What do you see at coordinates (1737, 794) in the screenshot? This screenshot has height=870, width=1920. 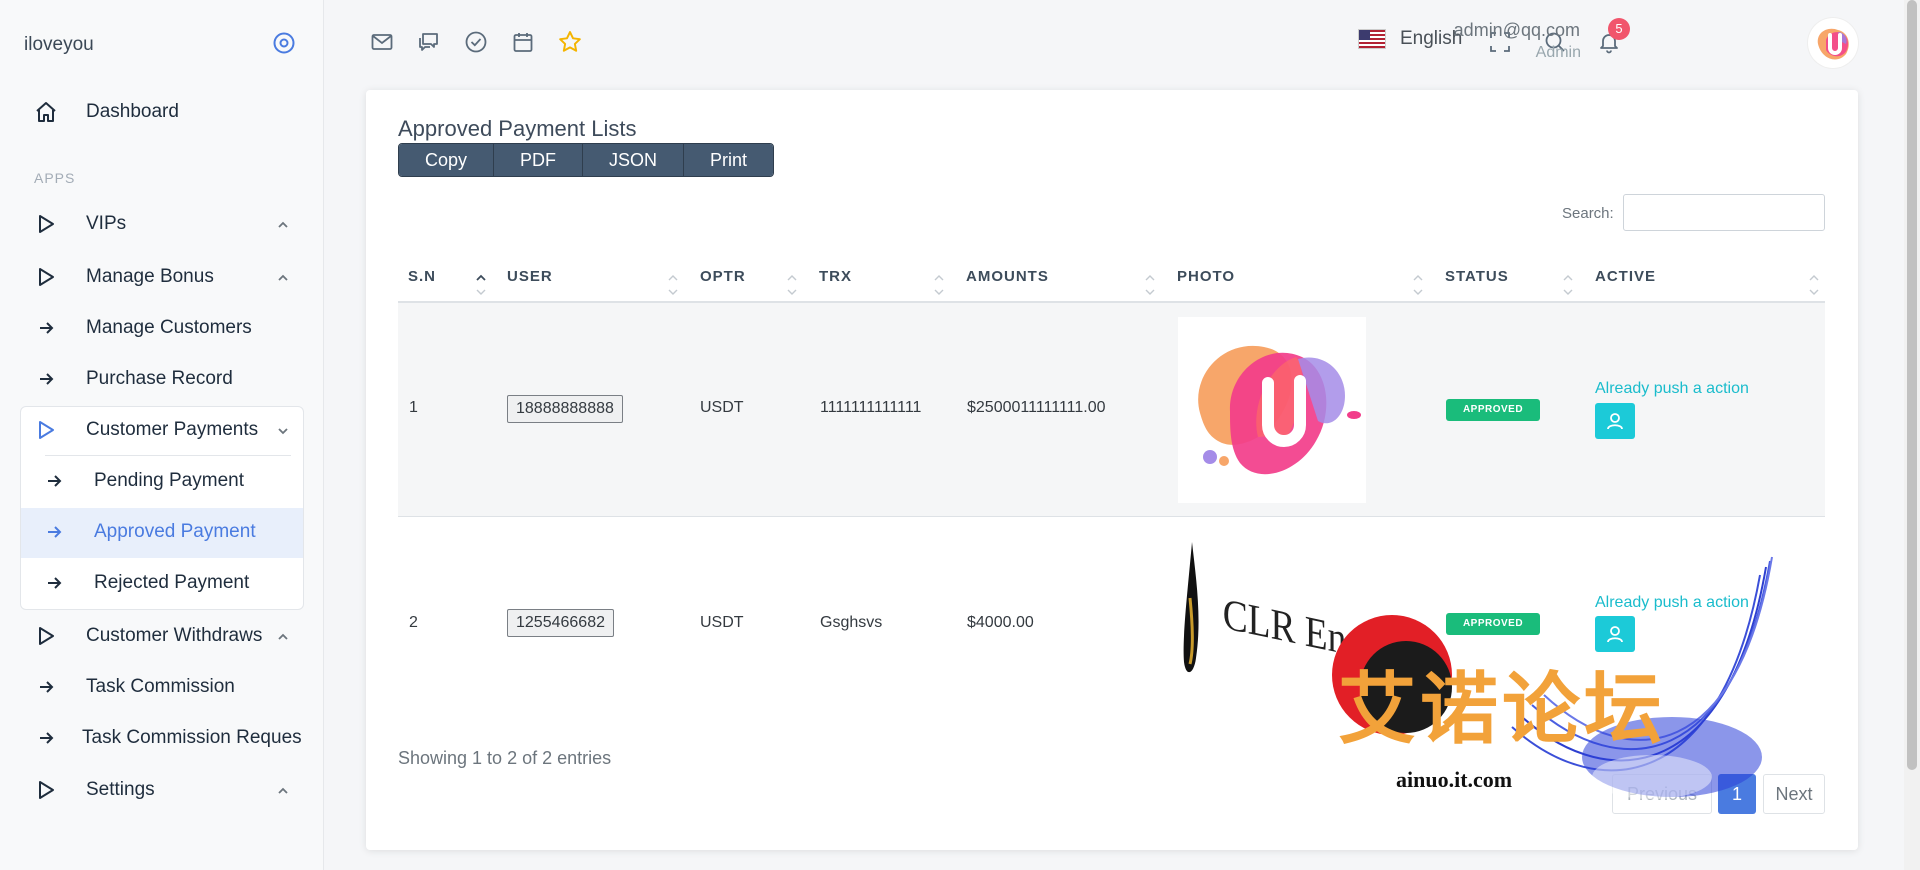 I see `pagination-page-1: 1` at bounding box center [1737, 794].